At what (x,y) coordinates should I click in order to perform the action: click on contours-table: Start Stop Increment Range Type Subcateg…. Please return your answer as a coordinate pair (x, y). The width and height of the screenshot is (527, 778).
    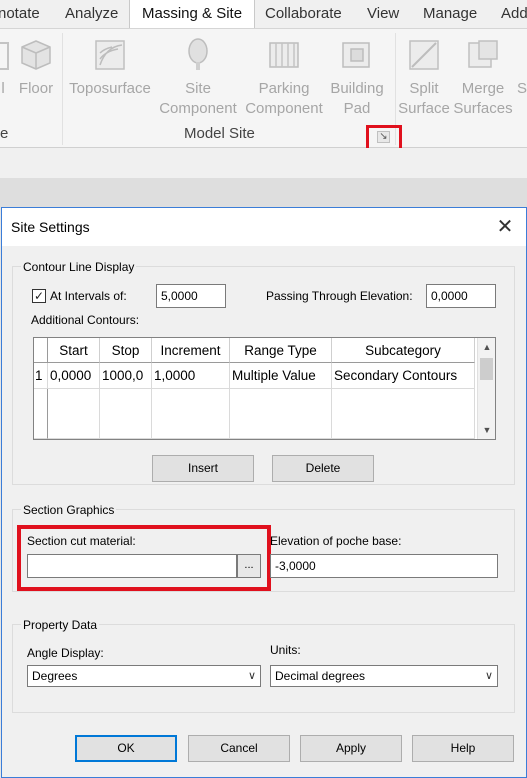
    Looking at the image, I should click on (264, 388).